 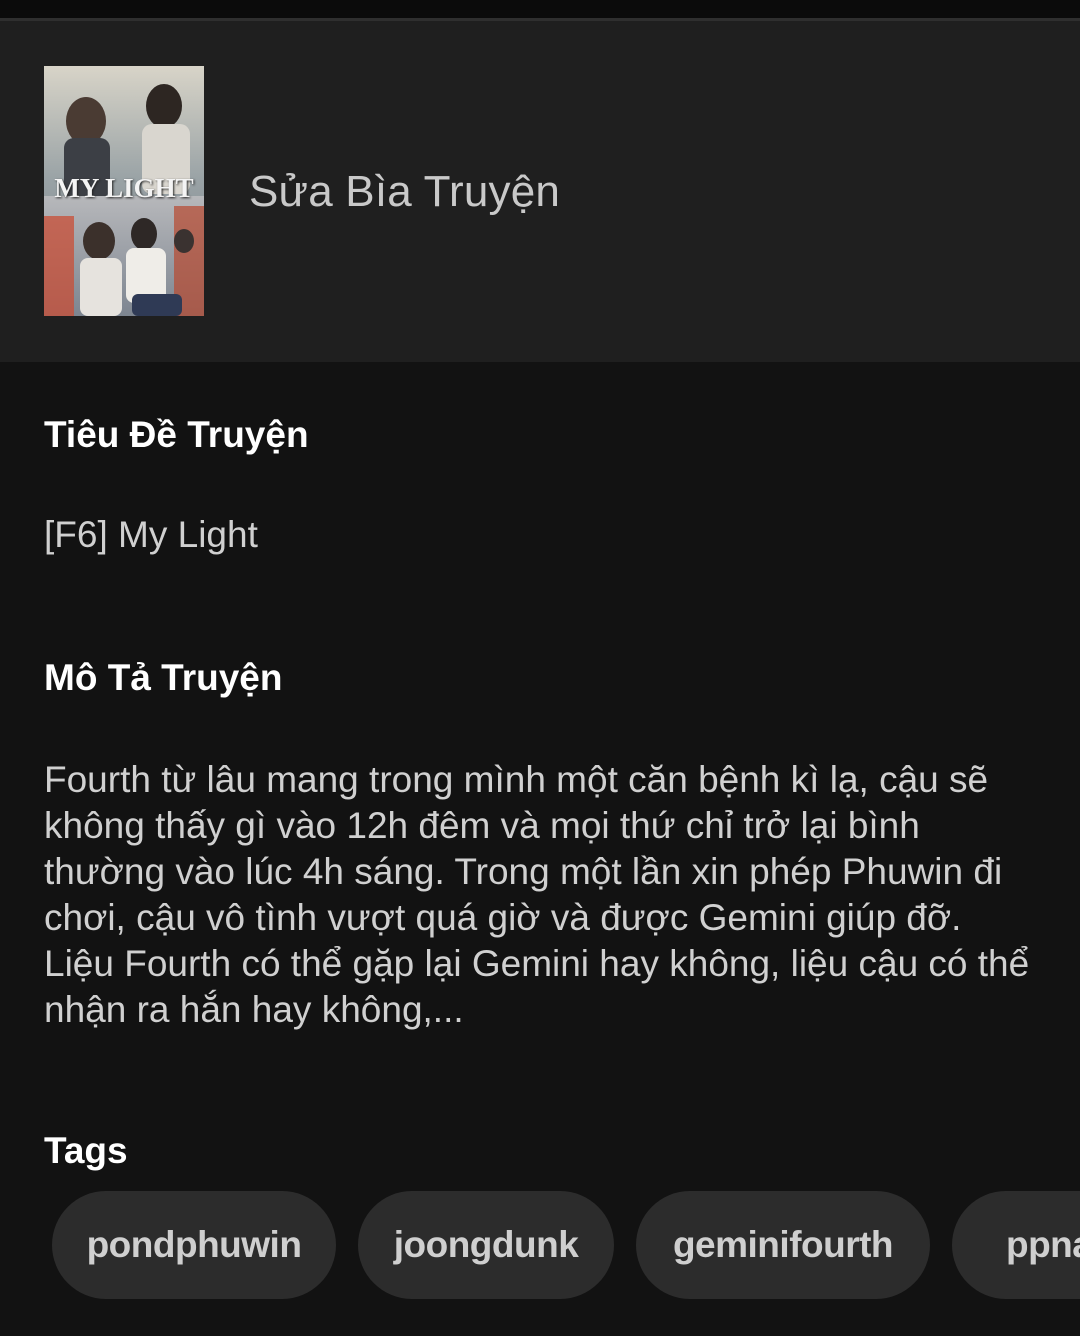 What do you see at coordinates (1016, 1245) in the screenshot?
I see `tag-chip-ppnaravit: ppnaravit` at bounding box center [1016, 1245].